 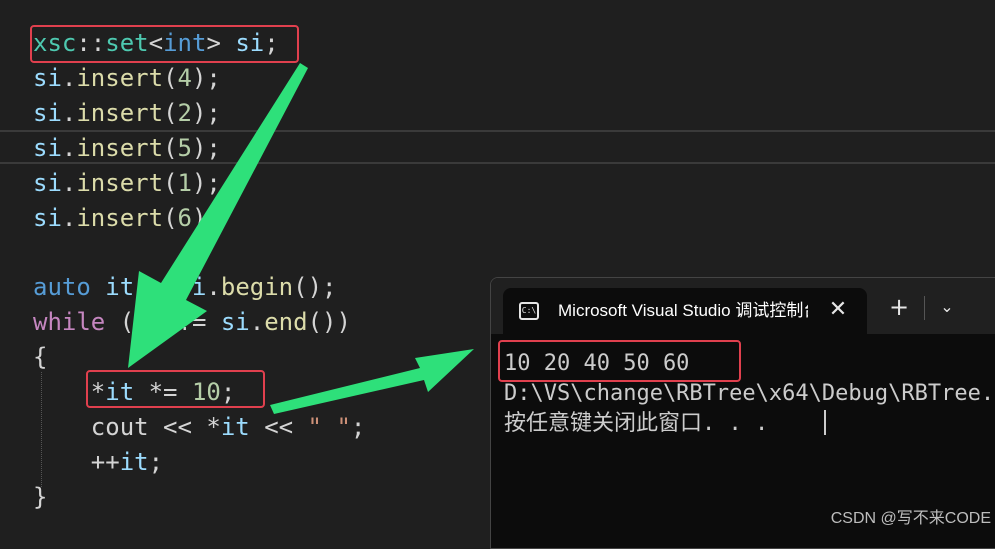 I want to click on code-token: " ", so click(x=329, y=426).